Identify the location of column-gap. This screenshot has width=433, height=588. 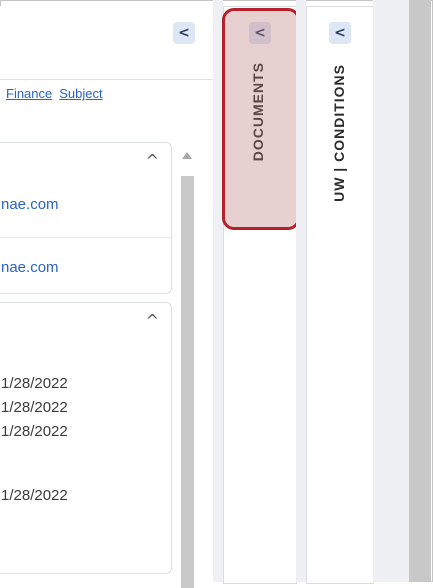
(301, 291).